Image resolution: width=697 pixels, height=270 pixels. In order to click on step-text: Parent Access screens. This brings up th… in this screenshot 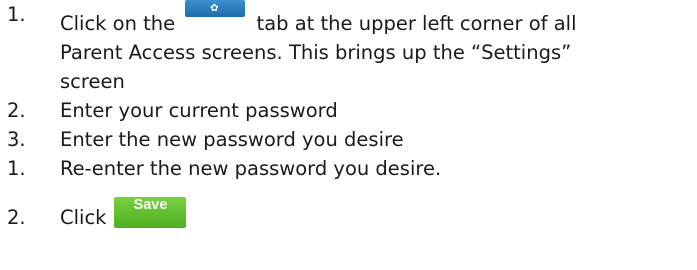, I will do `click(316, 52)`.